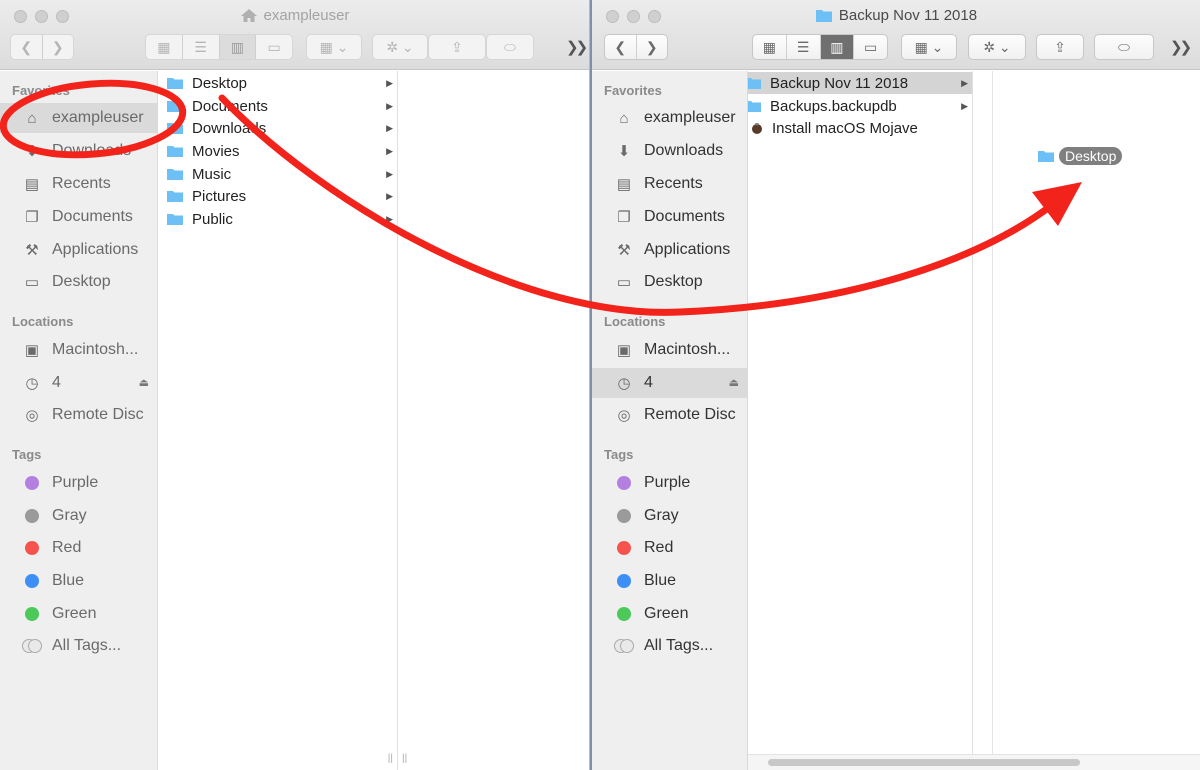 This screenshot has width=1200, height=770. I want to click on red-tag-icon, so click(624, 548).